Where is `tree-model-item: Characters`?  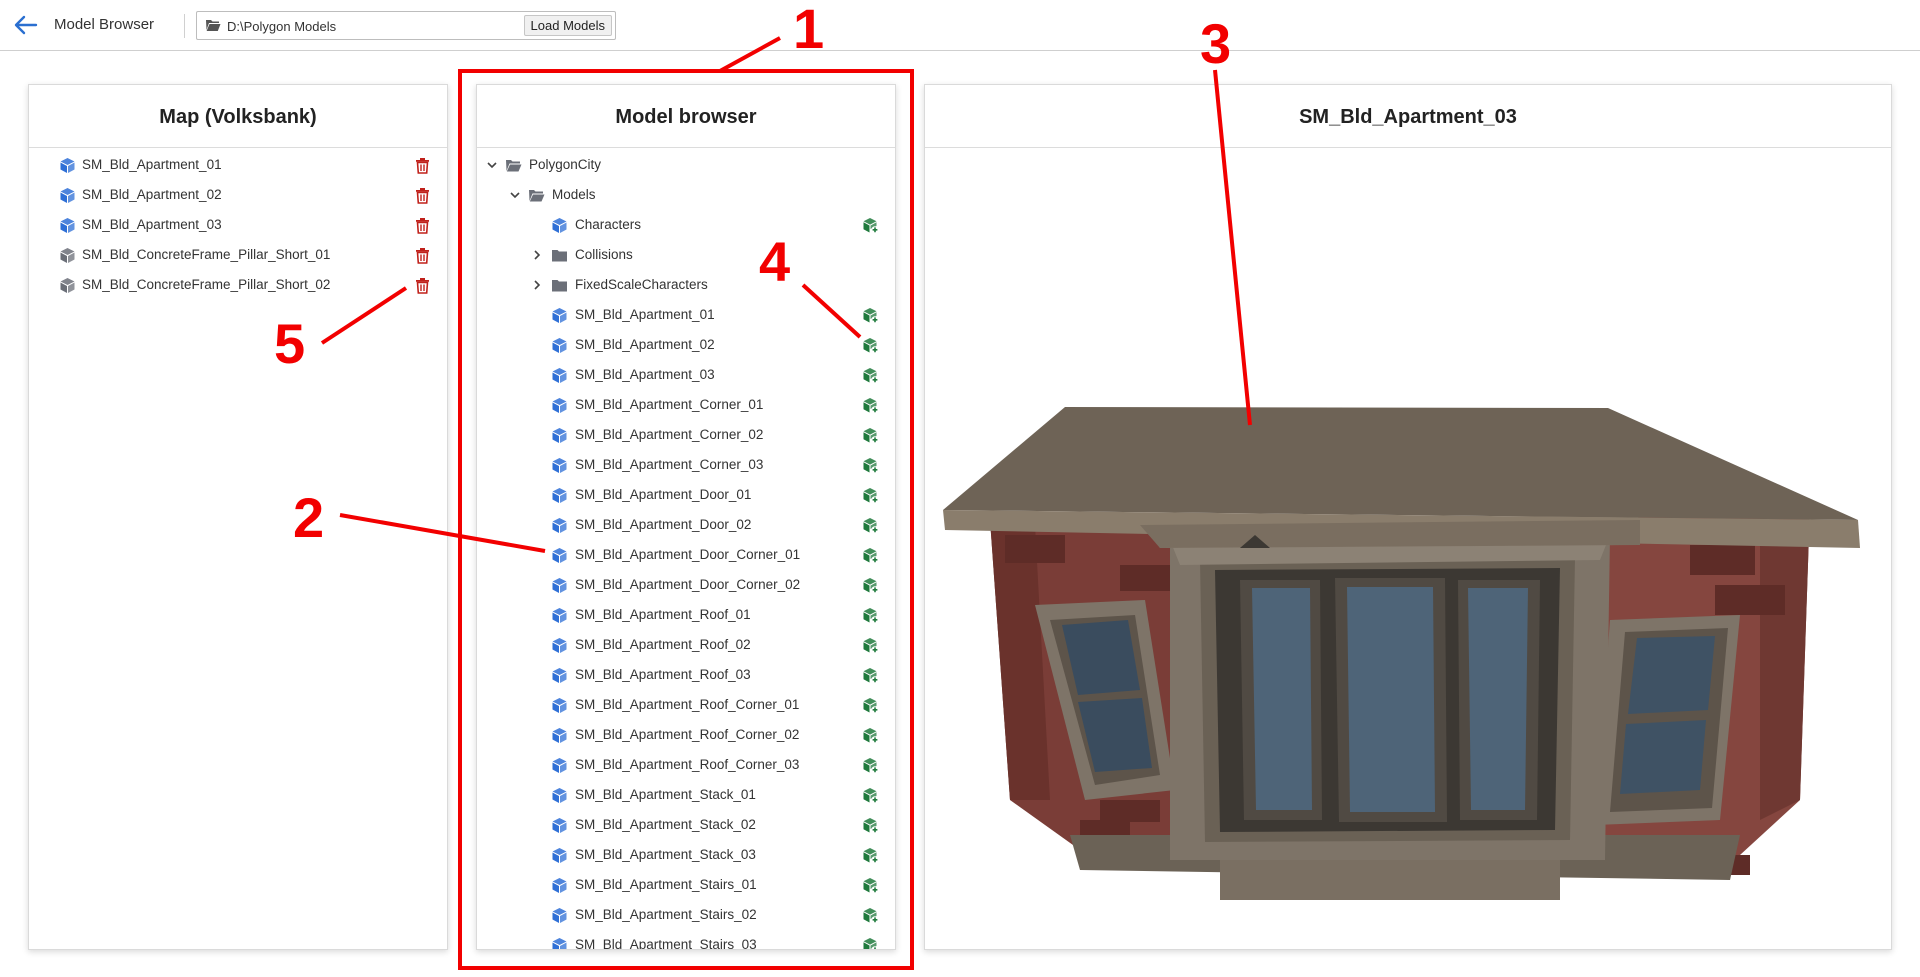 tree-model-item: Characters is located at coordinates (686, 225).